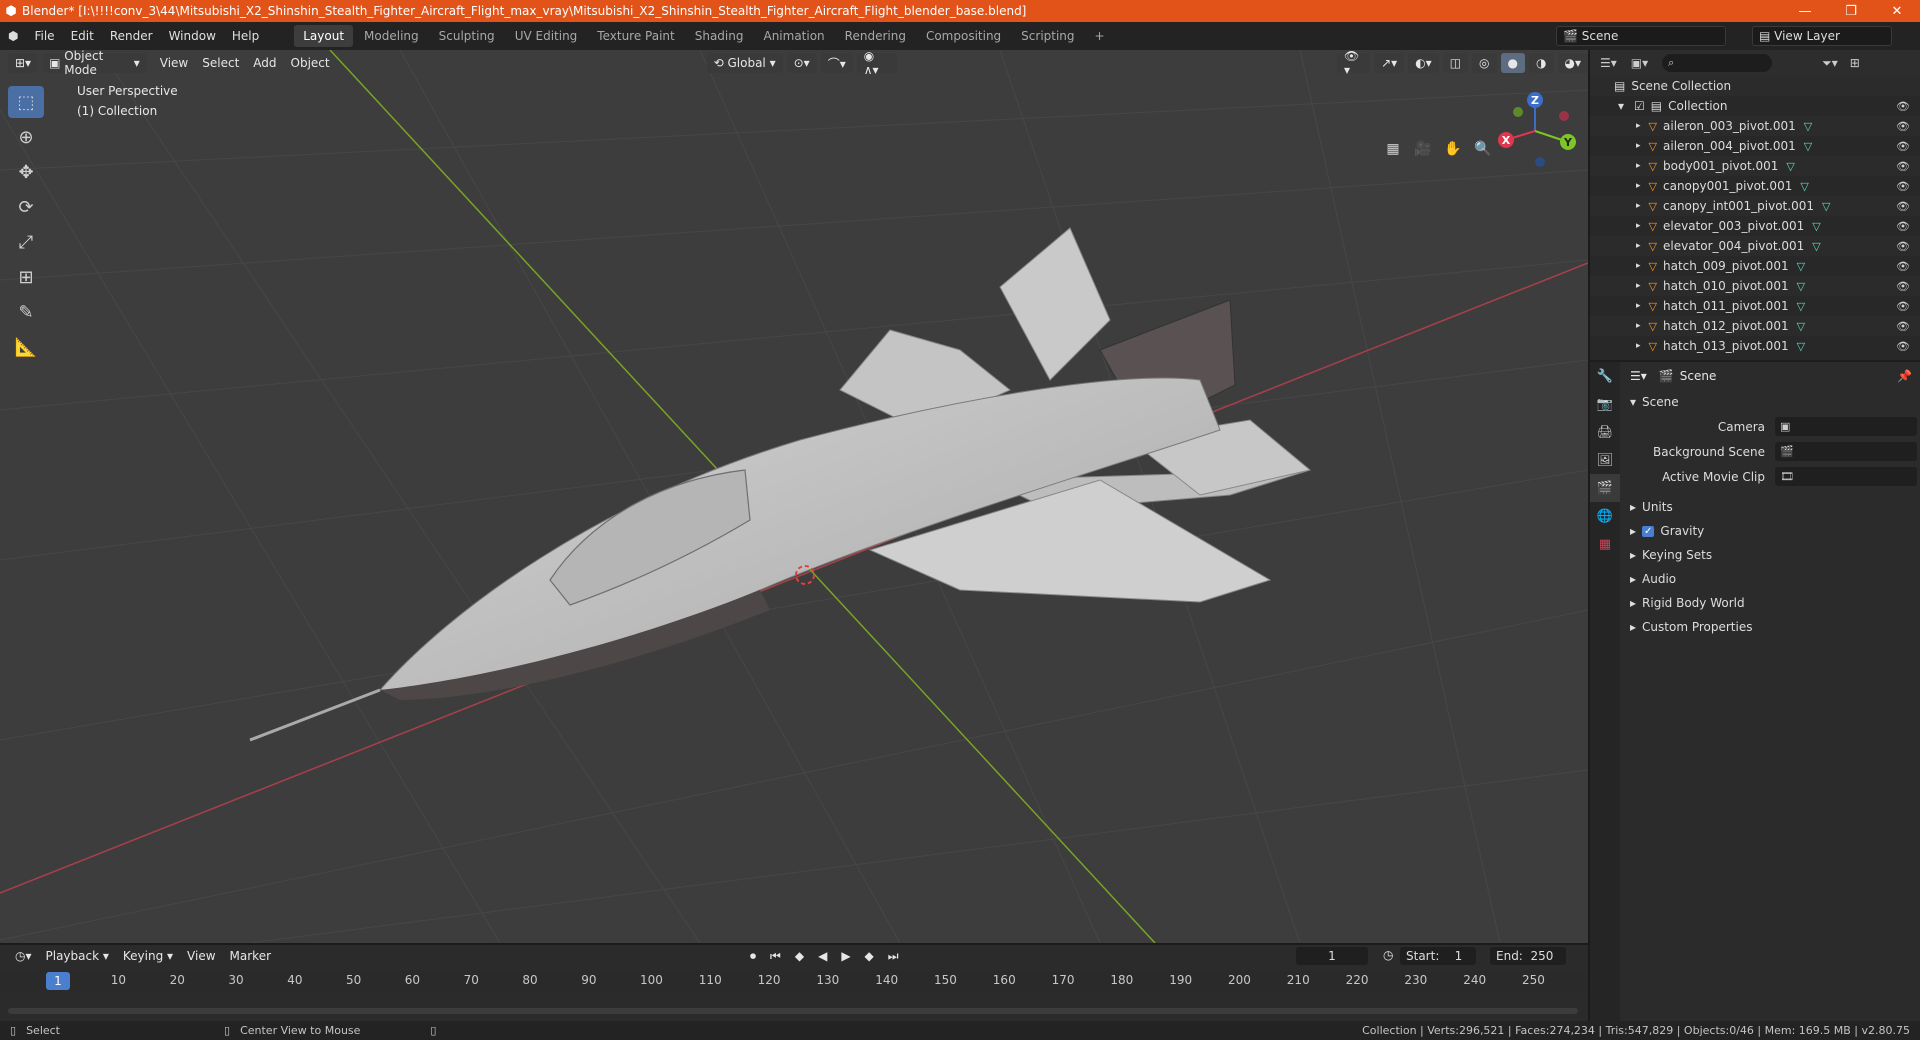  Describe the element at coordinates (1641, 36) in the screenshot. I see `scene-selector: 🎬 Scene` at that location.